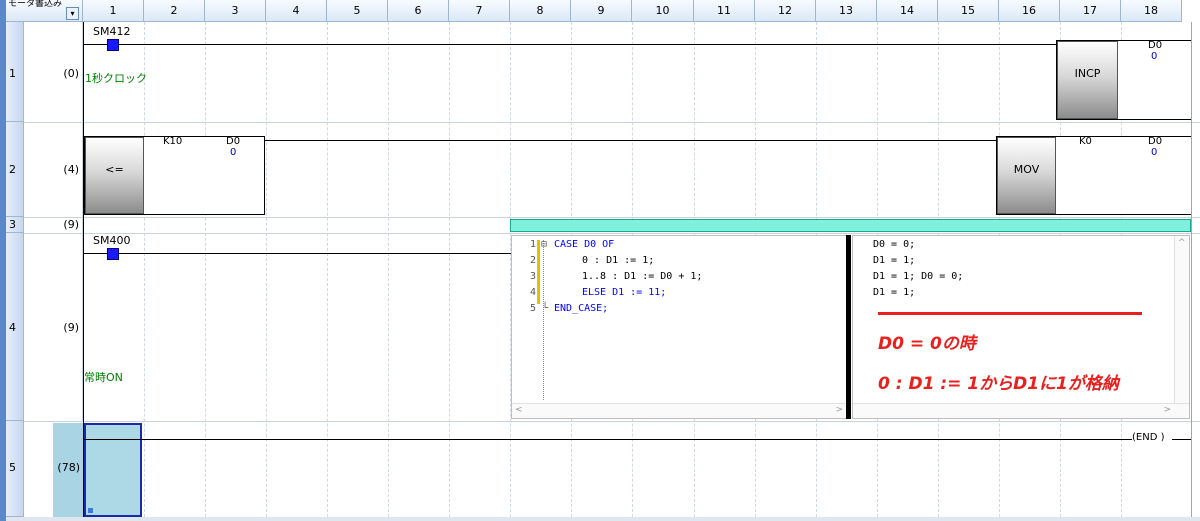 This screenshot has width=1200, height=521. I want to click on column-header-11: 11, so click(724, 11).